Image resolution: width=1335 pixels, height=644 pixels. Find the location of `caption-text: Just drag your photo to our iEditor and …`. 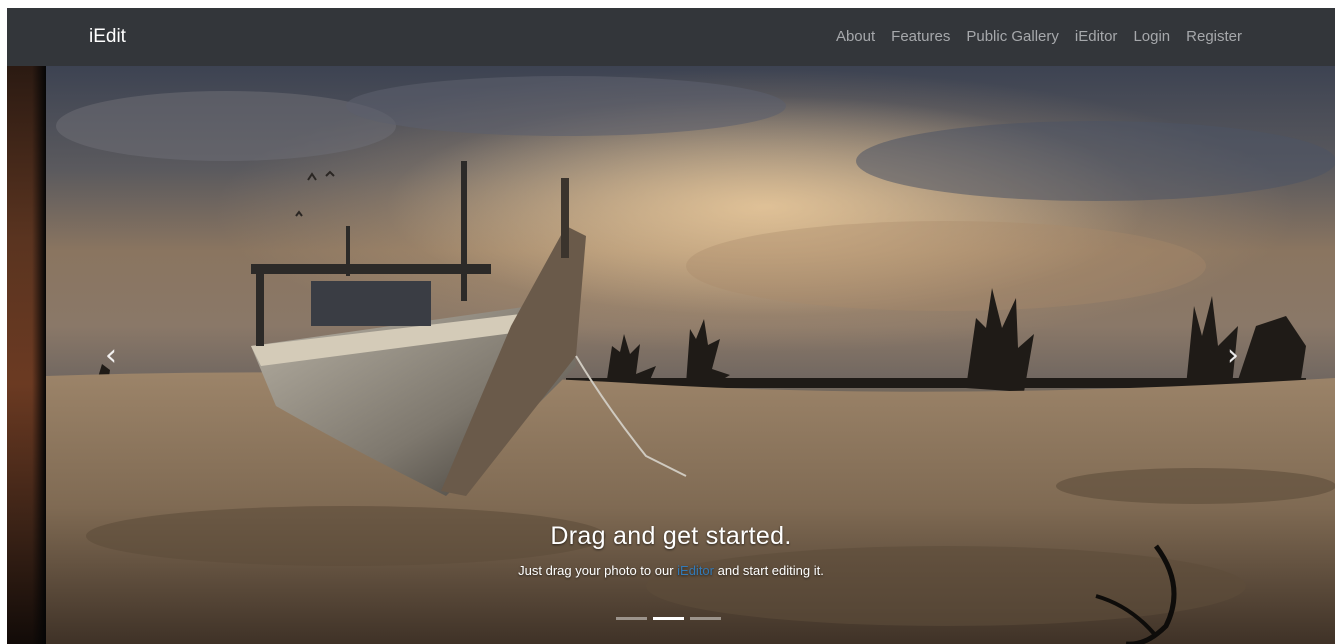

caption-text: Just drag your photo to our iEditor and … is located at coordinates (671, 570).